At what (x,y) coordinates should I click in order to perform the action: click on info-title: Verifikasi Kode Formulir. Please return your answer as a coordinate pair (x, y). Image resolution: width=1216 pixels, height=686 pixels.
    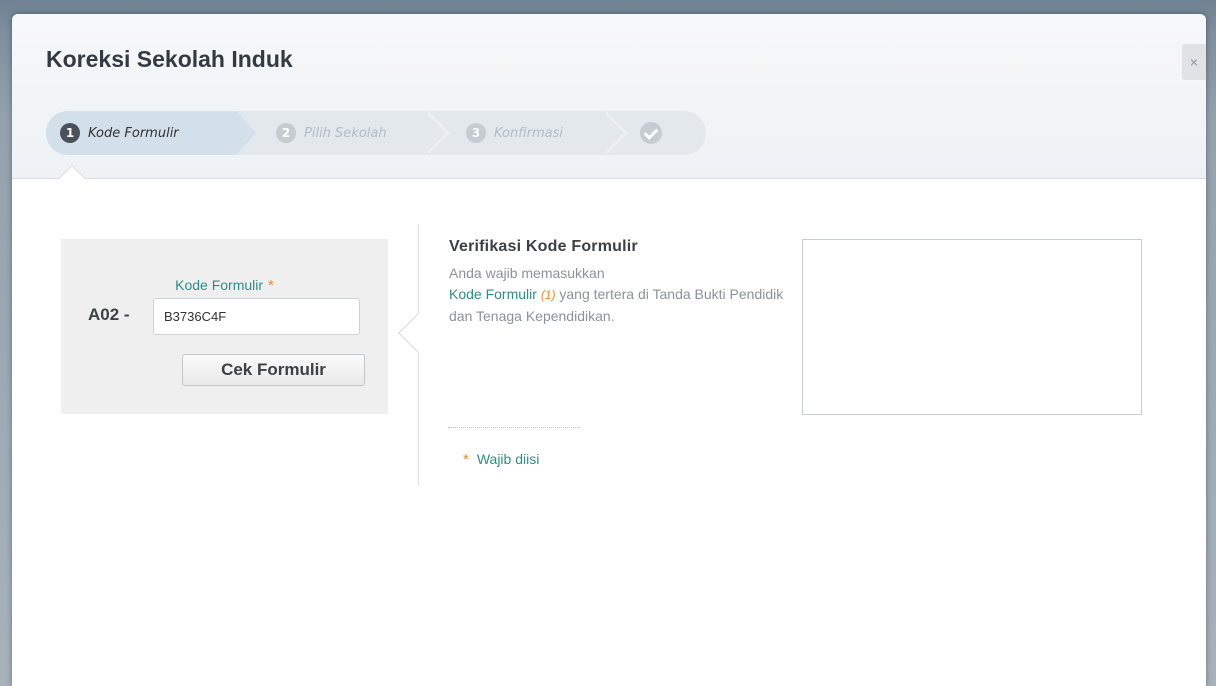
    Looking at the image, I should click on (543, 246).